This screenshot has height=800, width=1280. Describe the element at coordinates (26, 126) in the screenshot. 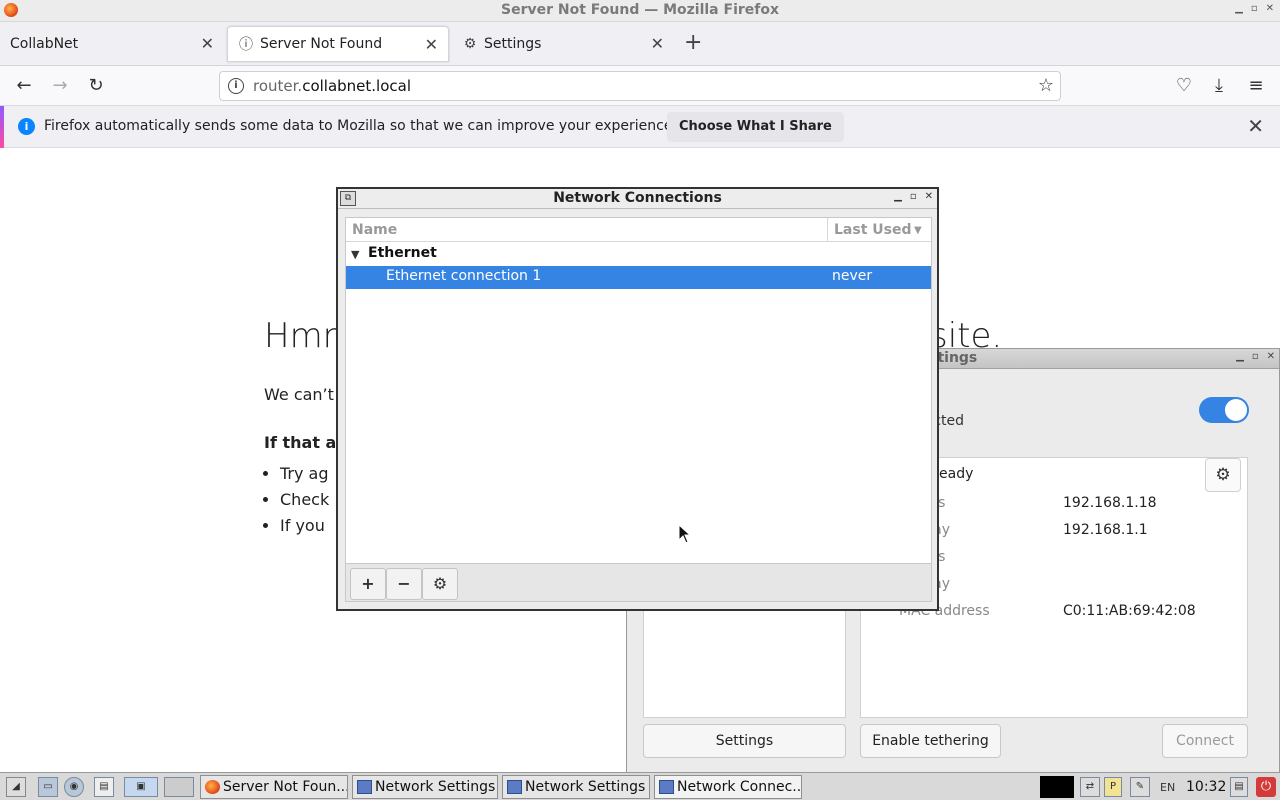

I see `info-icon: i` at that location.